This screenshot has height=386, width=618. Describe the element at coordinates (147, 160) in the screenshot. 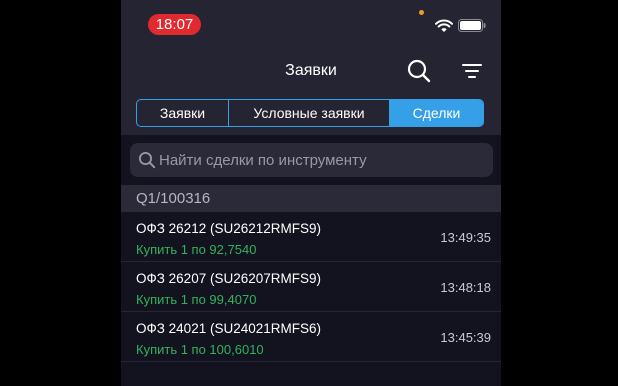

I see `search-field-icon` at that location.